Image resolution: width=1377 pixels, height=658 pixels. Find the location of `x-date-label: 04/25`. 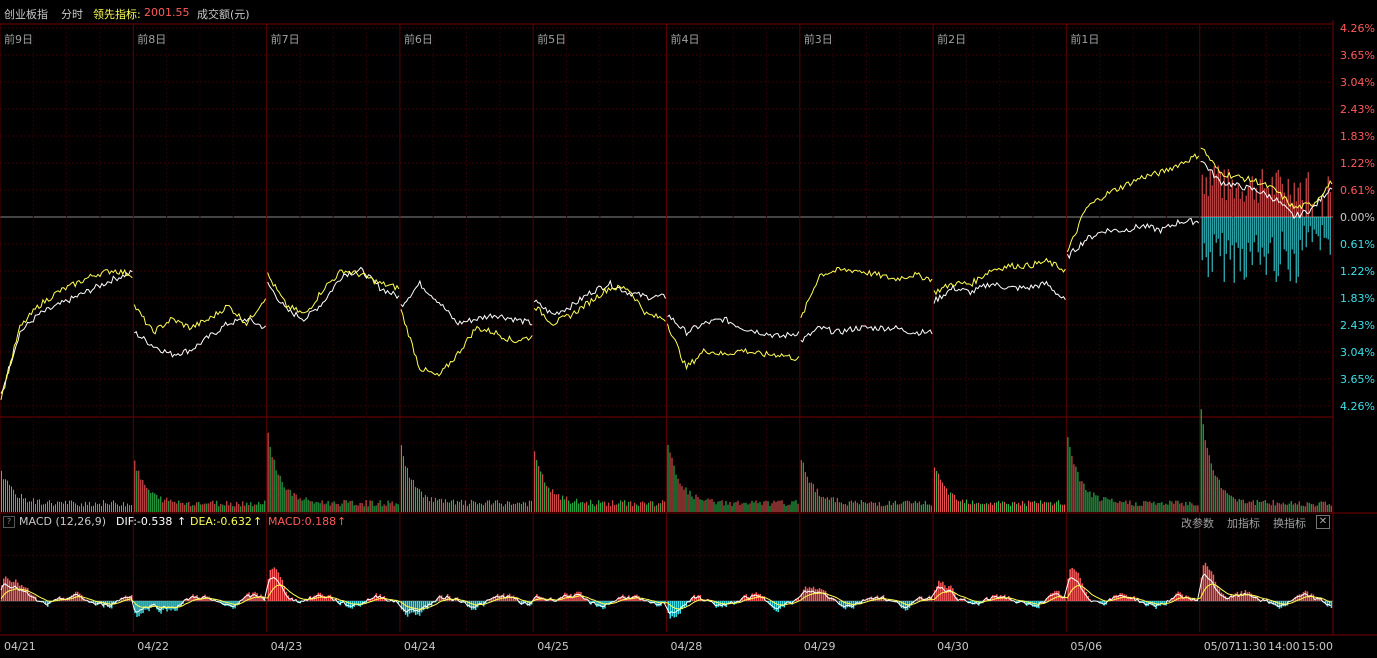

x-date-label: 04/25 is located at coordinates (553, 646).